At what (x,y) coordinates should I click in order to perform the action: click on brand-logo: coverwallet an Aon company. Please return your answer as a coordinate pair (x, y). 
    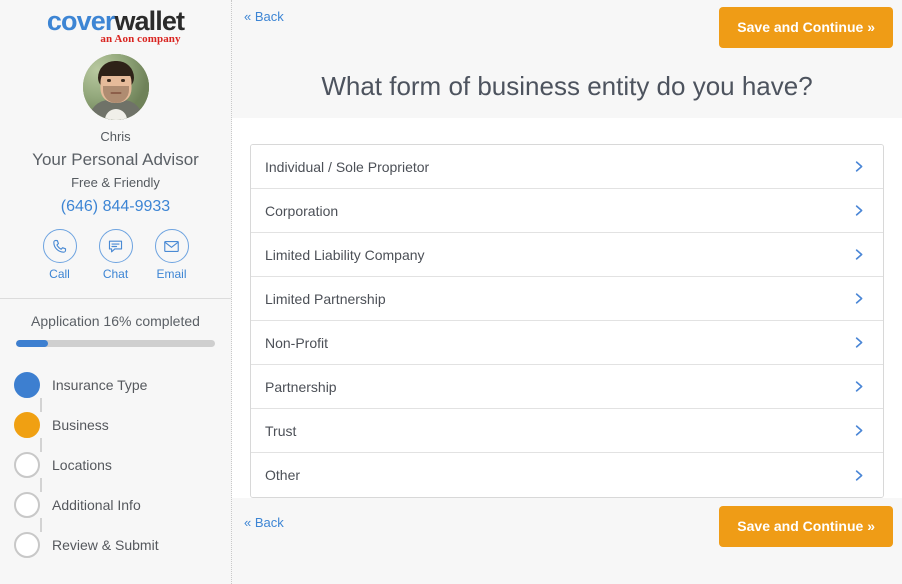
    Looking at the image, I should click on (115, 22).